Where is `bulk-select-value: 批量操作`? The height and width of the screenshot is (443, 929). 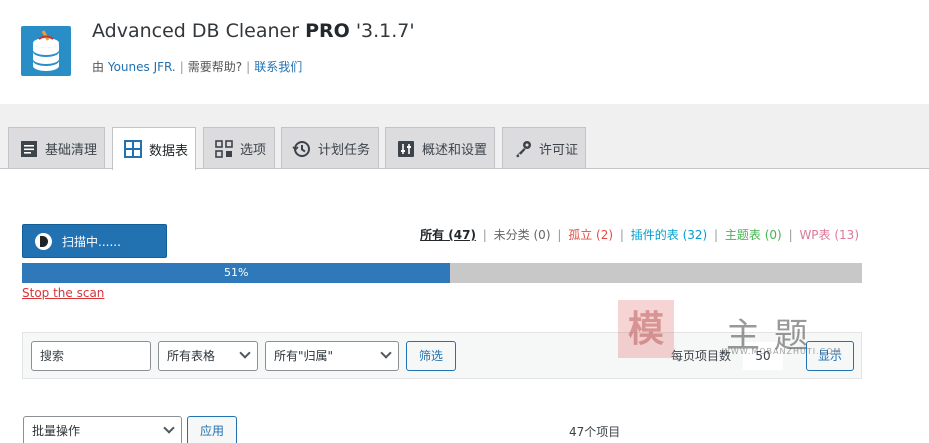
bulk-select-value: 批量操作 is located at coordinates (56, 431).